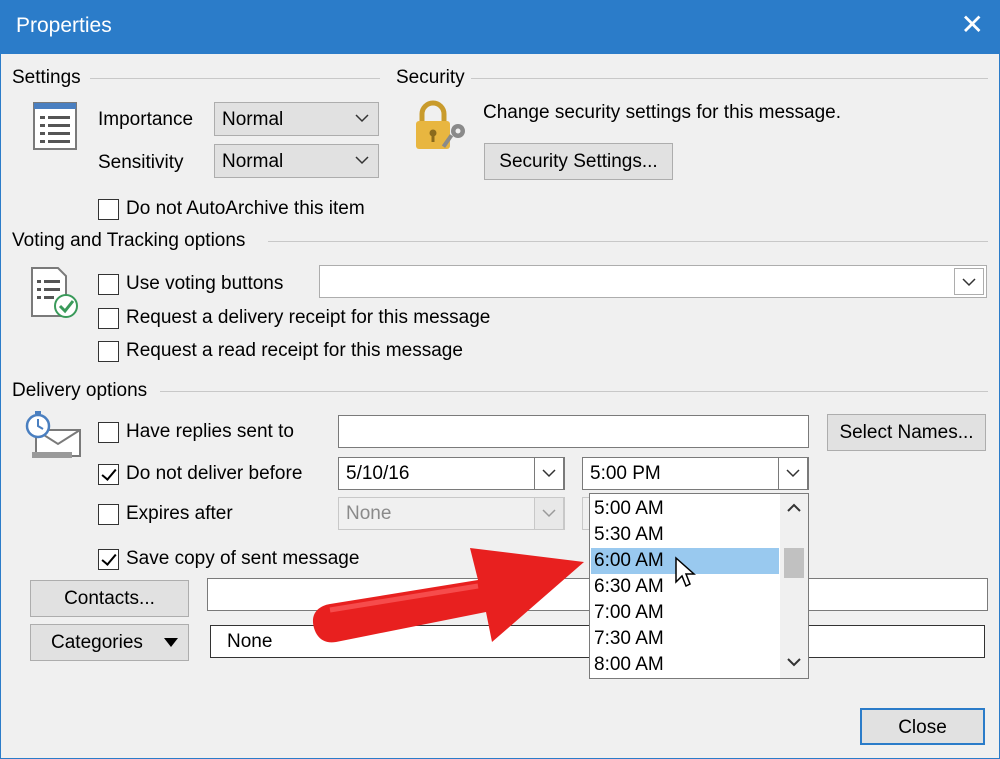 The image size is (1000, 759). I want to click on close-button: Close, so click(922, 726).